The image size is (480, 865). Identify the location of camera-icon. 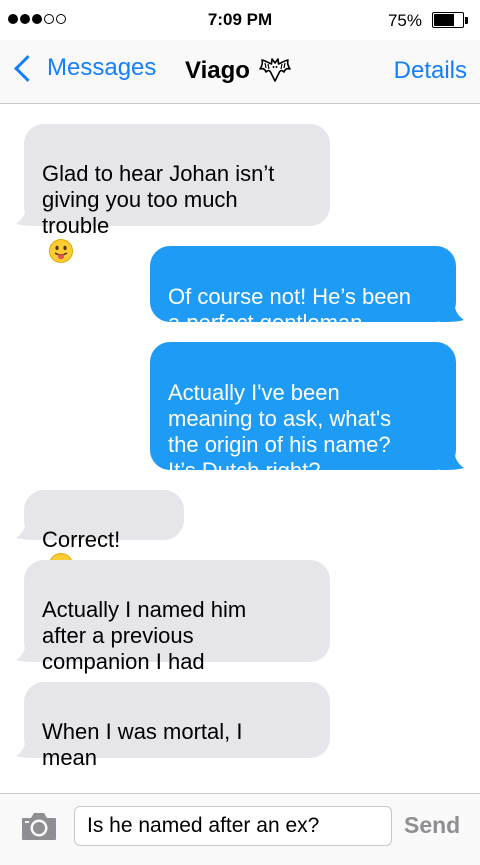
(39, 826).